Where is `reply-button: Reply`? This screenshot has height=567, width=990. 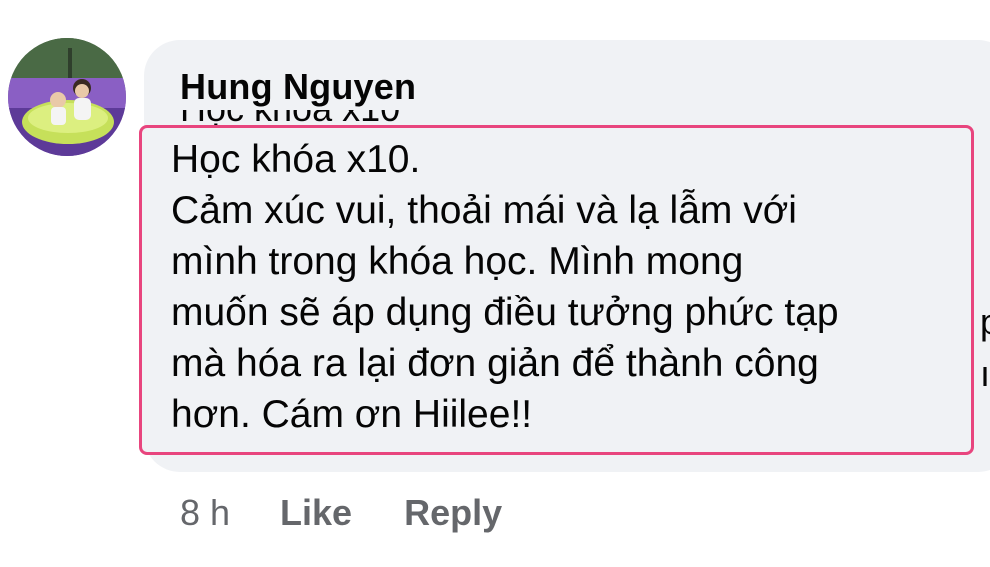 reply-button: Reply is located at coordinates (453, 513).